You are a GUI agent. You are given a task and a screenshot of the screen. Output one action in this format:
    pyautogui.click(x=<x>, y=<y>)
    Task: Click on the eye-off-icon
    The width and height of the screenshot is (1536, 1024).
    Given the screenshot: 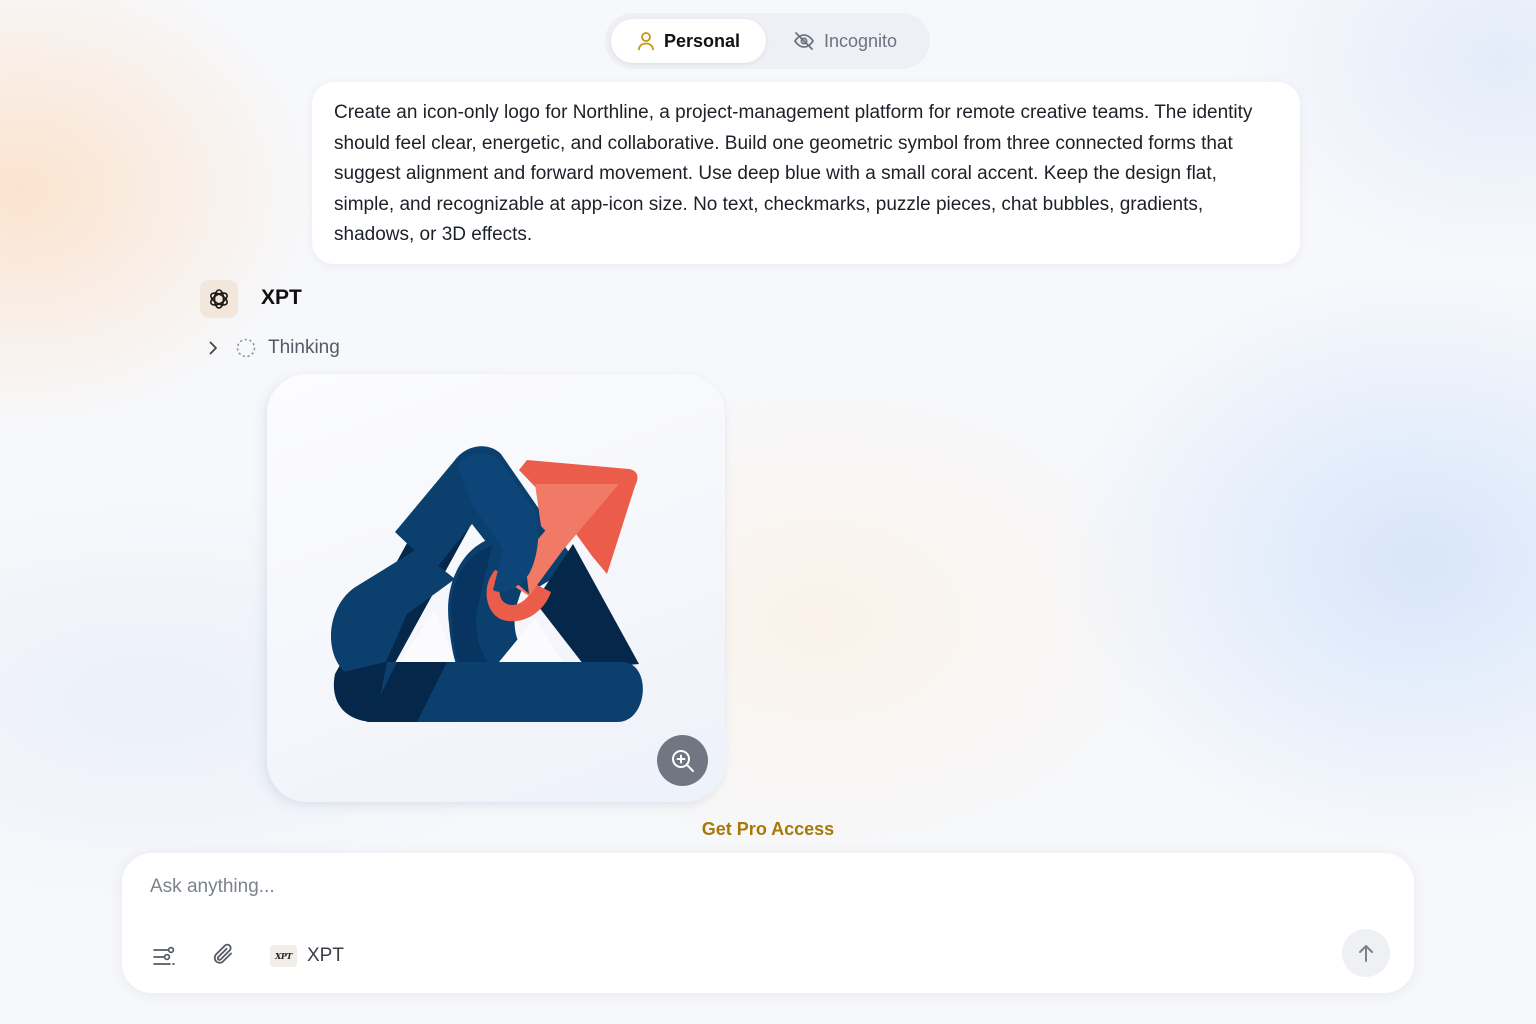 What is the action you would take?
    pyautogui.click(x=804, y=41)
    